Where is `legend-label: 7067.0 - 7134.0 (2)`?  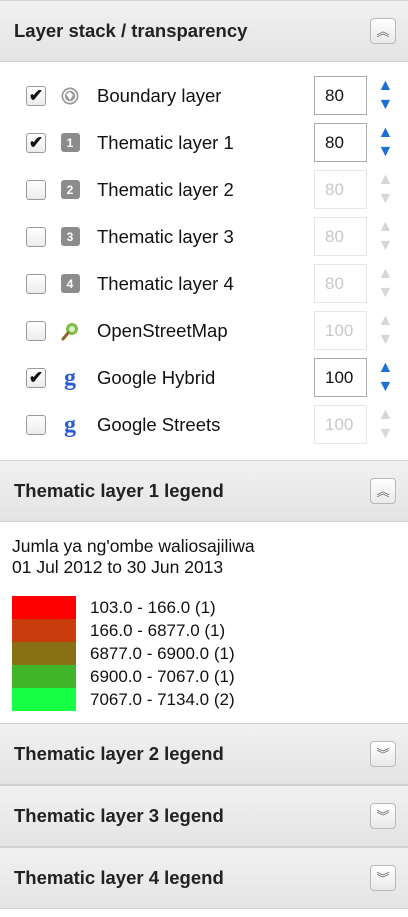 legend-label: 7067.0 - 7134.0 (2) is located at coordinates (162, 699).